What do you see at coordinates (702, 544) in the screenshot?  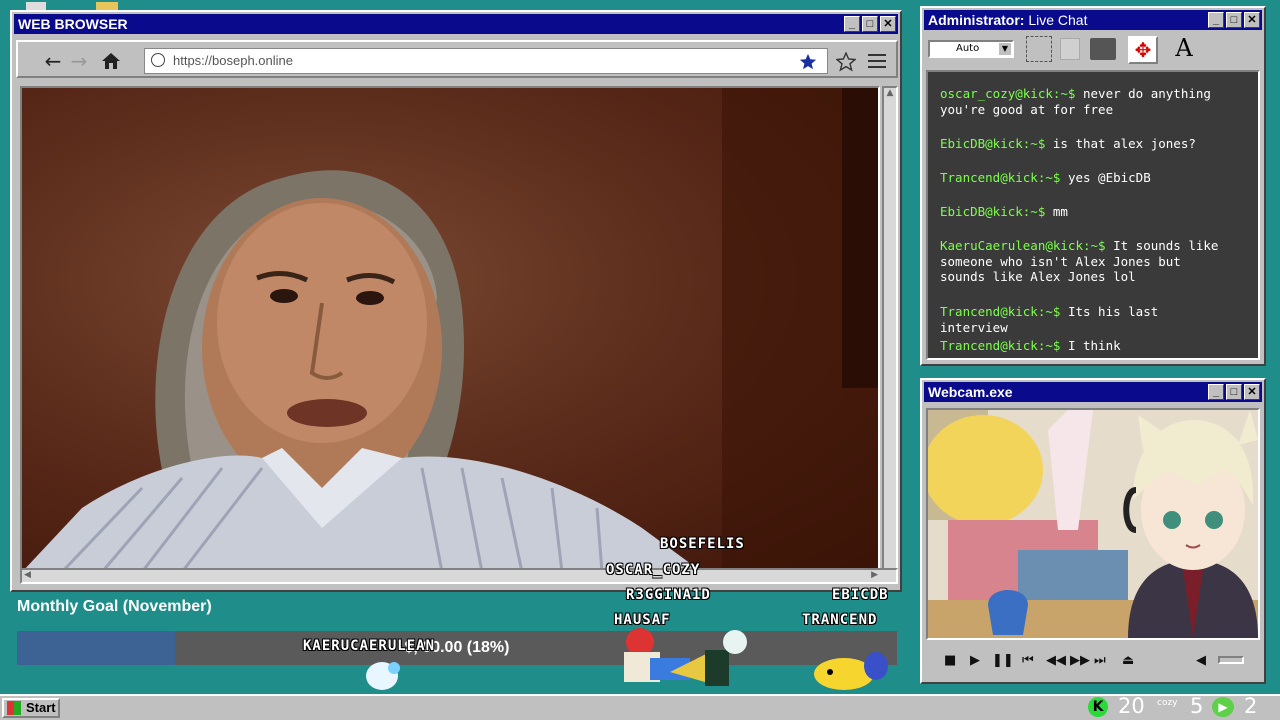 I see `viewer-name: BOSEFELIS` at bounding box center [702, 544].